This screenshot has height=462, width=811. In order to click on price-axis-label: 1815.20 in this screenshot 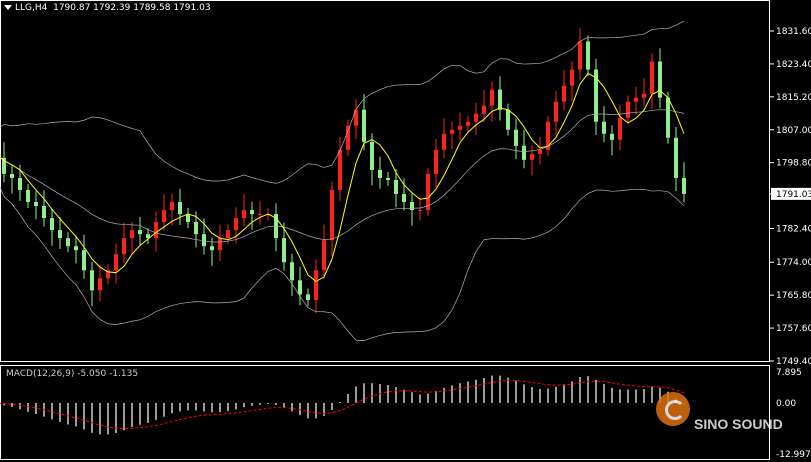, I will do `click(793, 98)`.